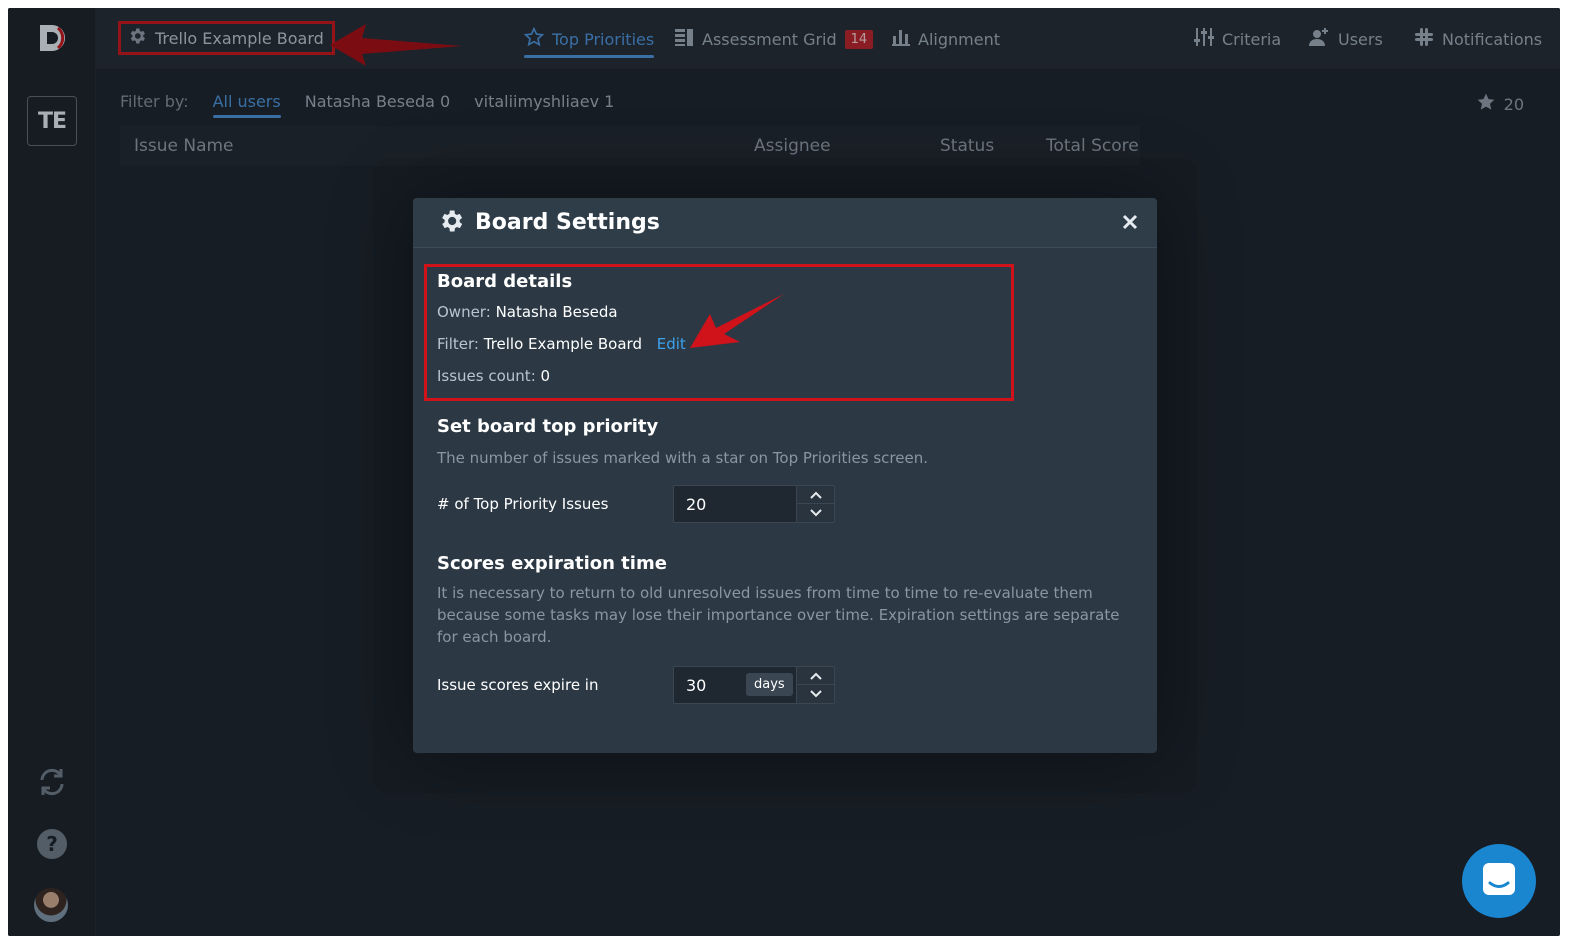 The width and height of the screenshot is (1580, 950). I want to click on annotation-arrow-icon, so click(737, 321).